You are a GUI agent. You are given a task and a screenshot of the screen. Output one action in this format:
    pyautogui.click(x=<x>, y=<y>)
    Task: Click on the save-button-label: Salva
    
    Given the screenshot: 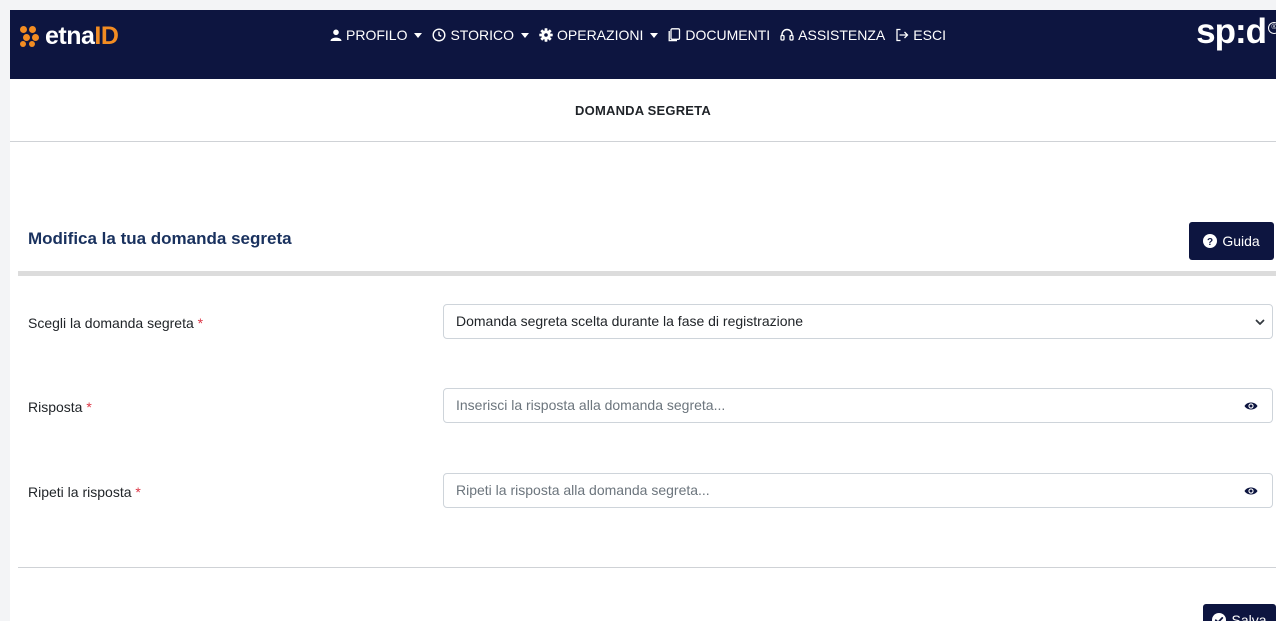 What is the action you would take?
    pyautogui.click(x=1249, y=616)
    